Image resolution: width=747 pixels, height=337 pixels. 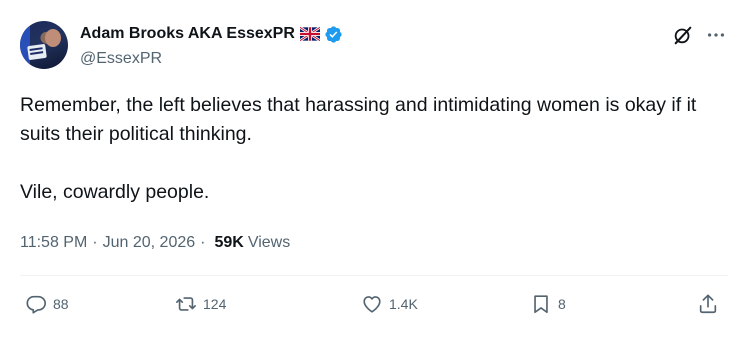 I want to click on repost-icon, so click(x=186, y=304).